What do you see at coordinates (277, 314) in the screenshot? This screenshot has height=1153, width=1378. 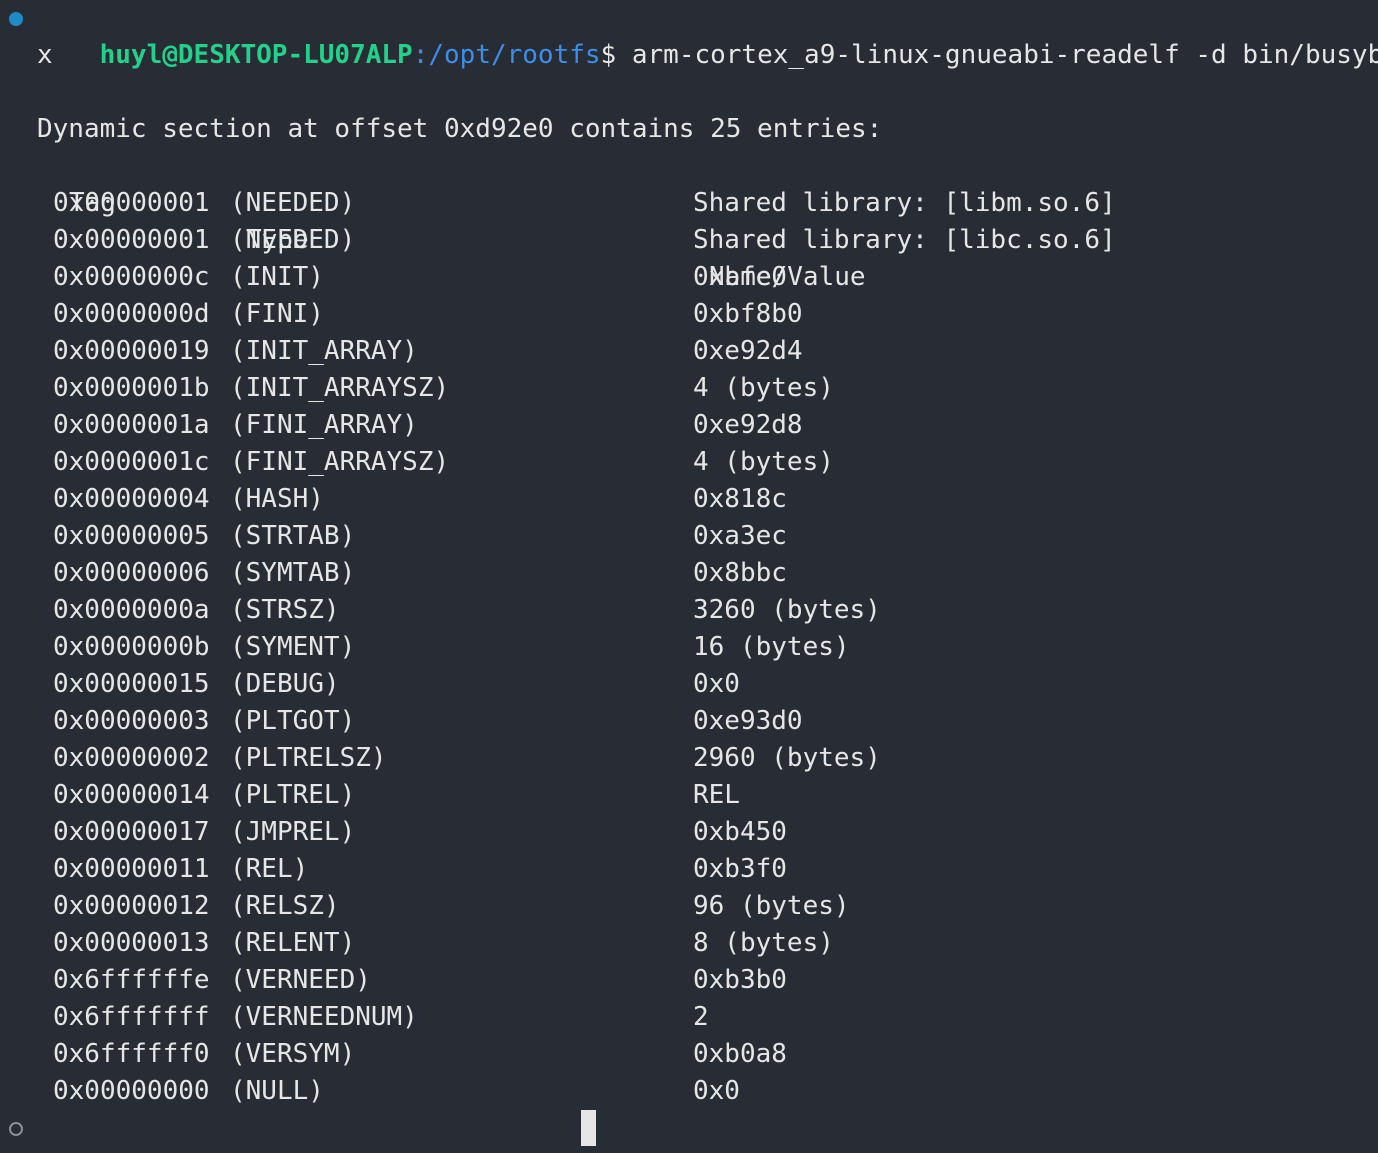 I see `row-type: (FINI)` at bounding box center [277, 314].